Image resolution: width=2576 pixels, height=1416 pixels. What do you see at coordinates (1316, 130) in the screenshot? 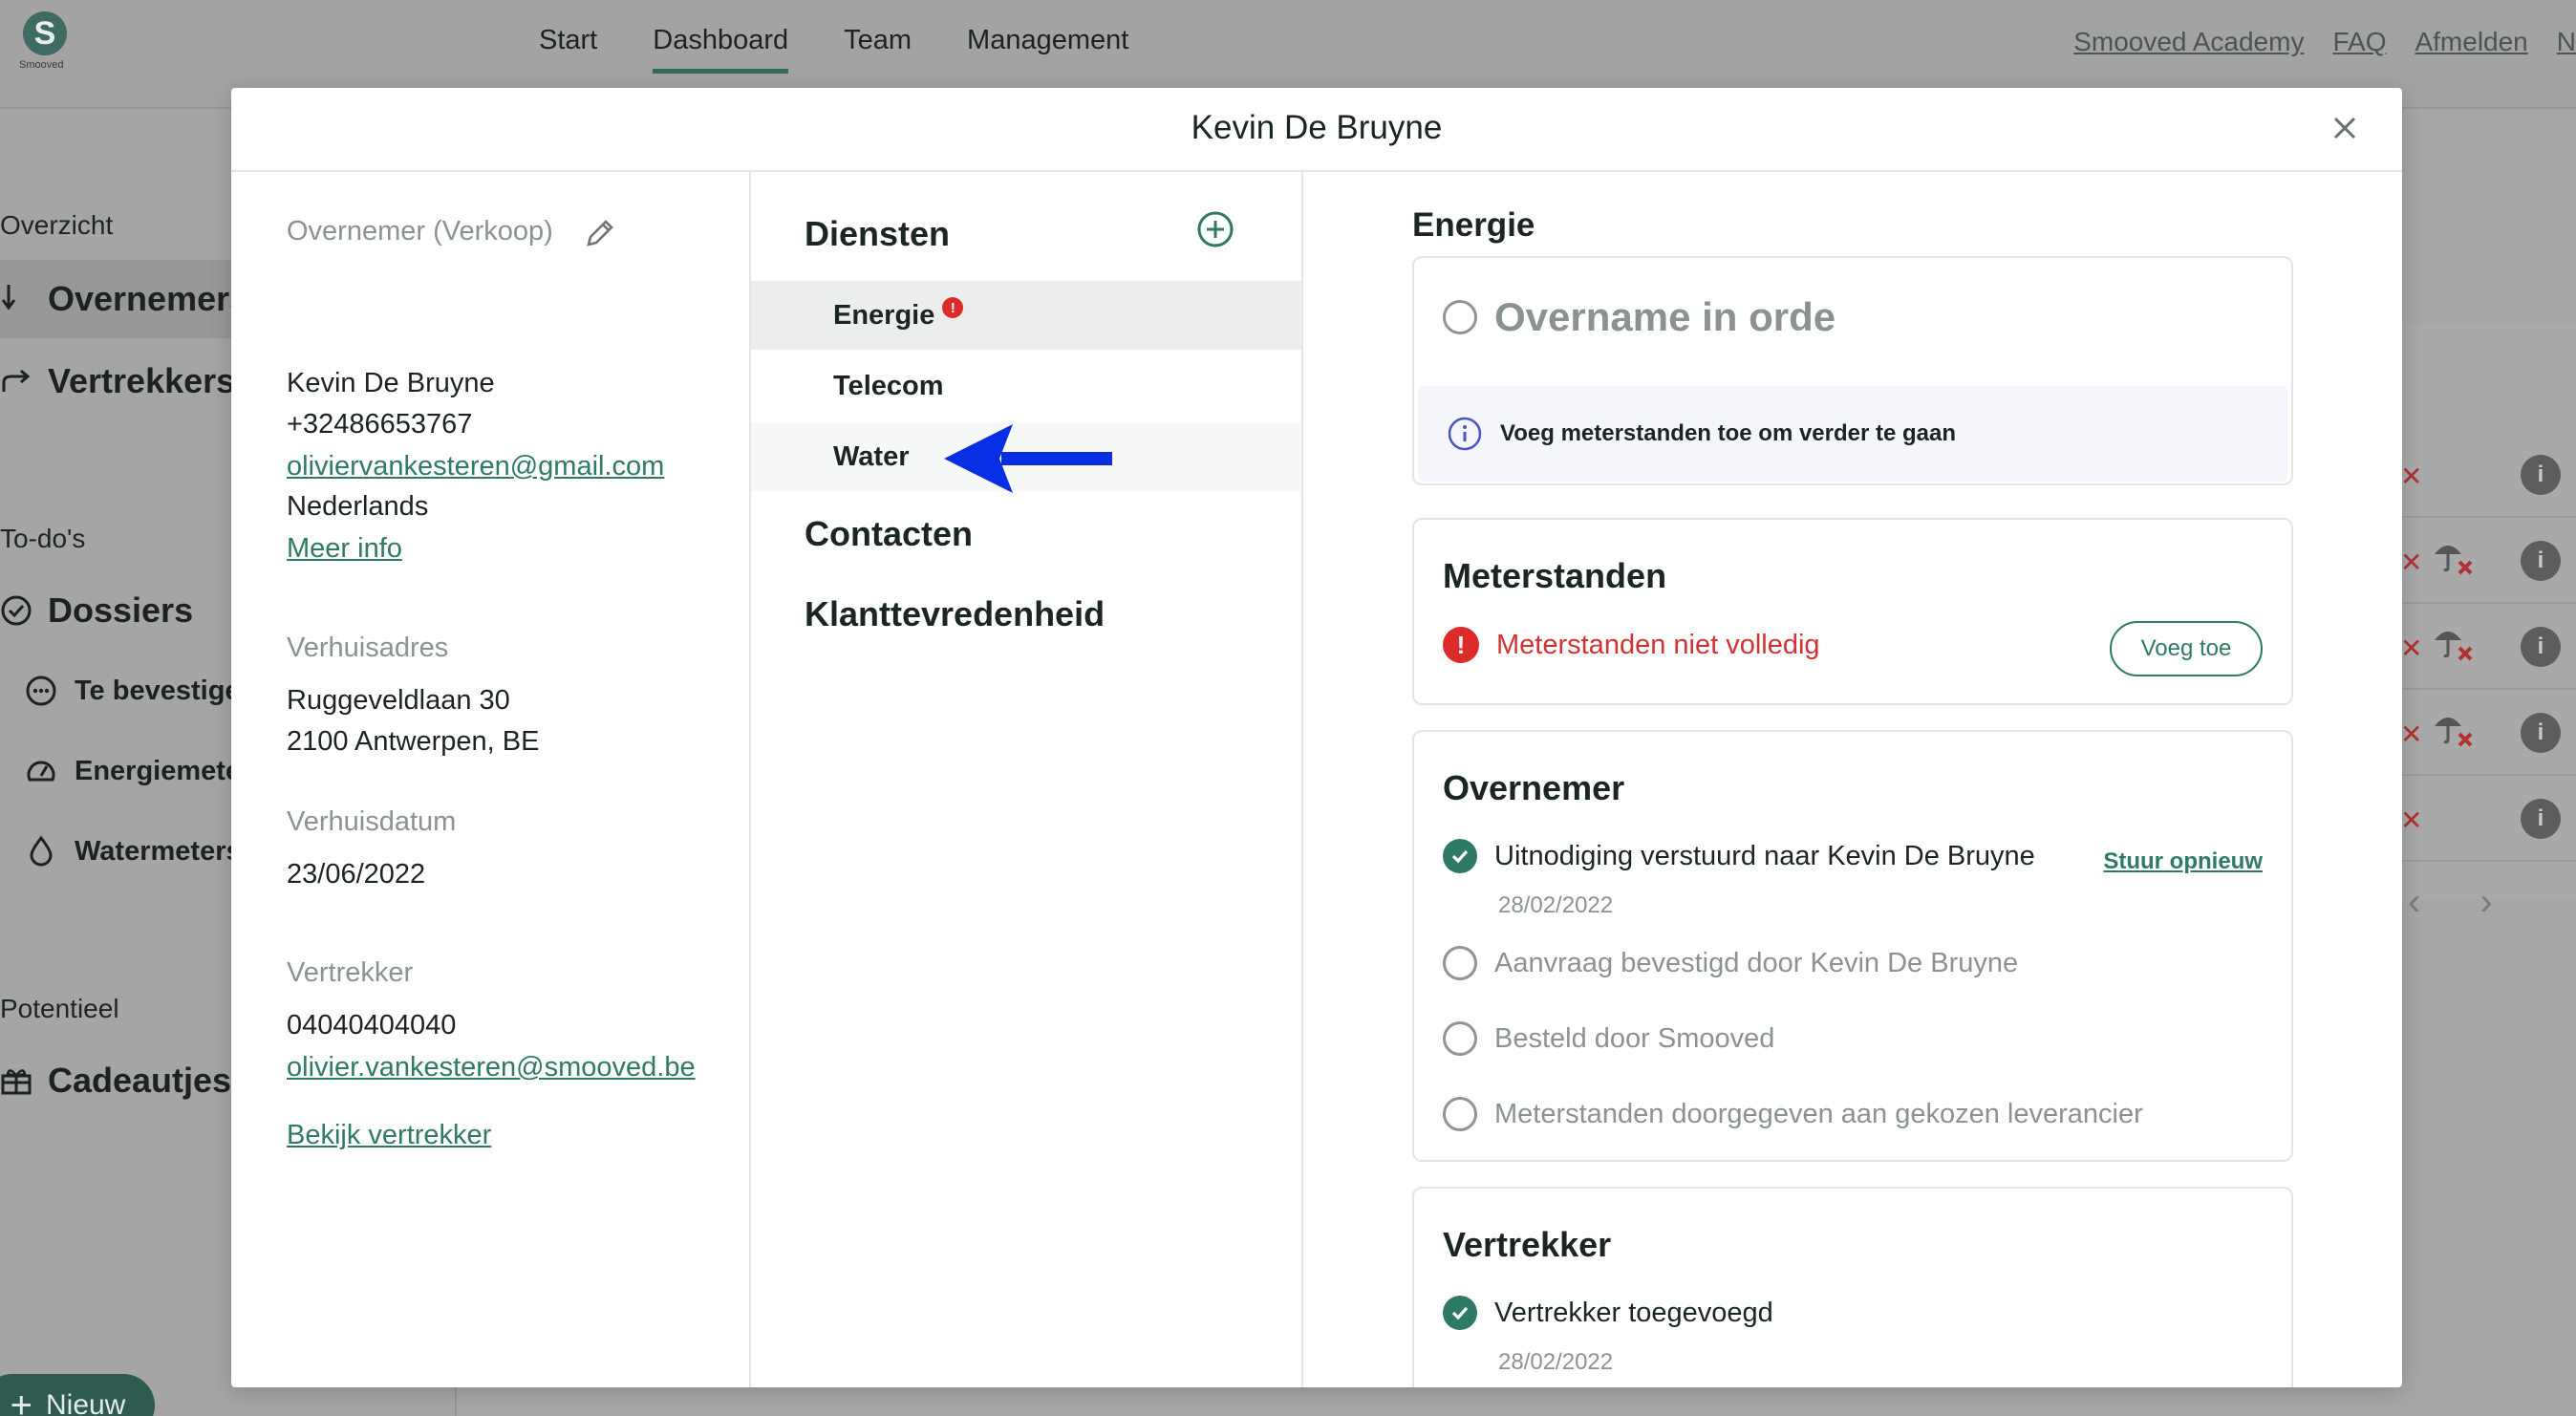
I see `modal-header: Kevin De Bruyne` at bounding box center [1316, 130].